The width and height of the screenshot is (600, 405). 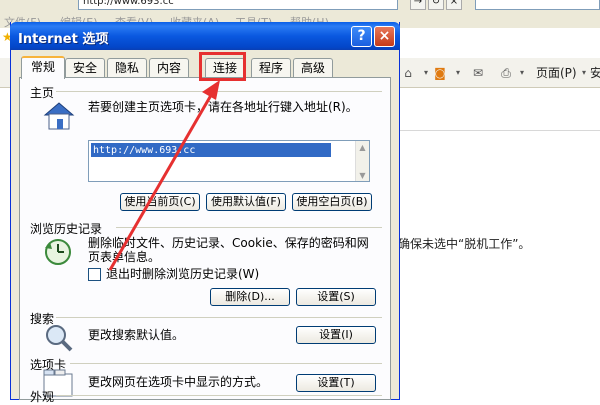 What do you see at coordinates (362, 161) in the screenshot?
I see `url-scrollbar: ▲ ▼` at bounding box center [362, 161].